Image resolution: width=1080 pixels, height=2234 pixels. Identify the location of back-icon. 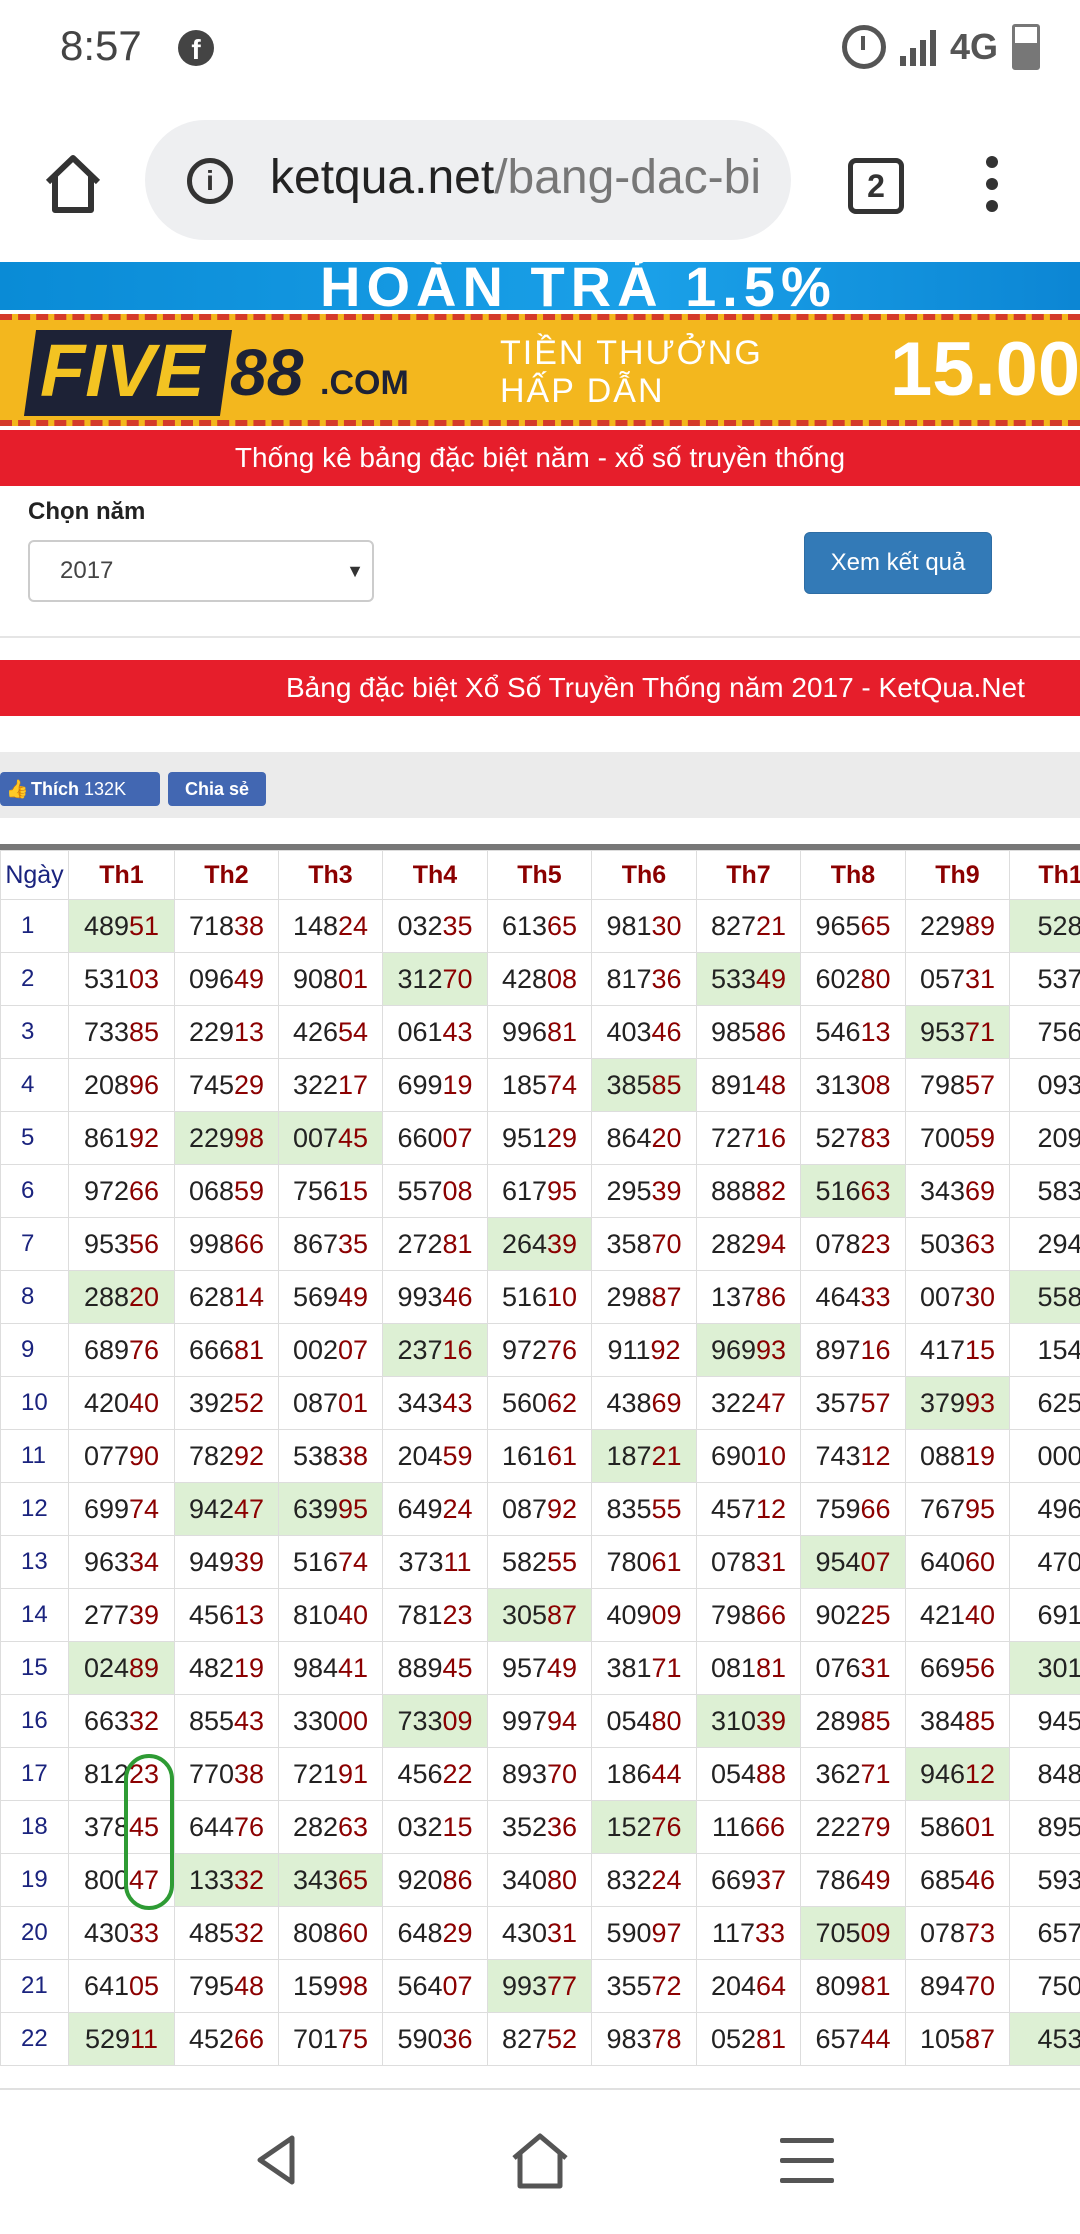
(276, 2160).